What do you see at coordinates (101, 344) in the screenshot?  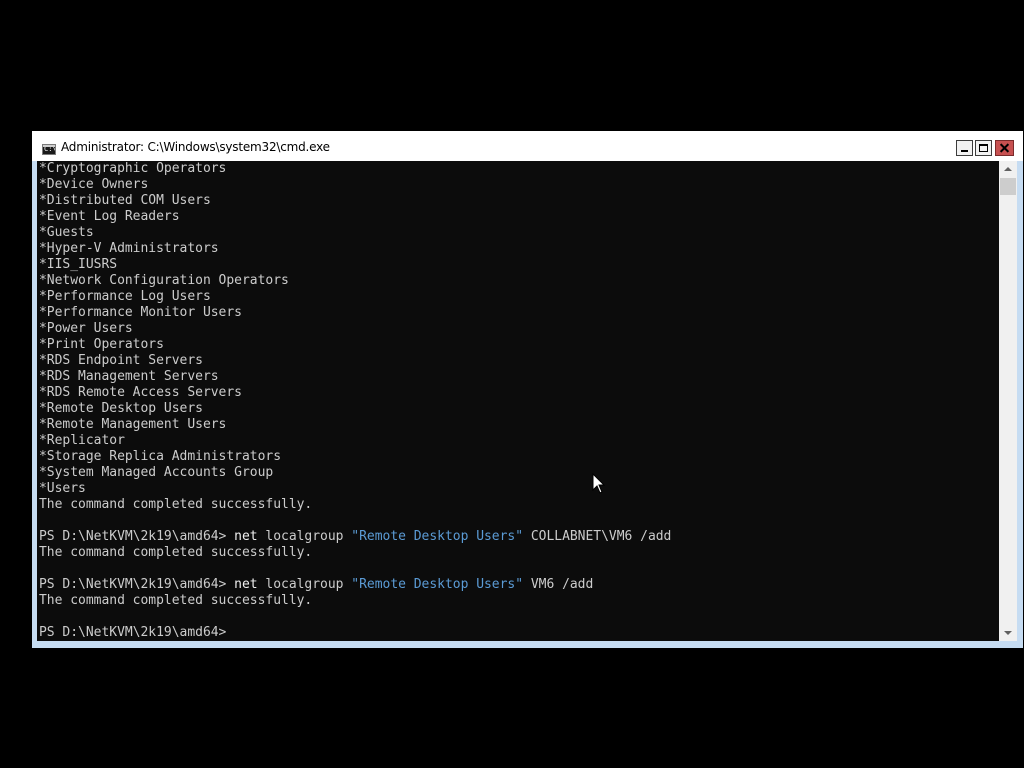 I see `console-text-segment: *Print Operators` at bounding box center [101, 344].